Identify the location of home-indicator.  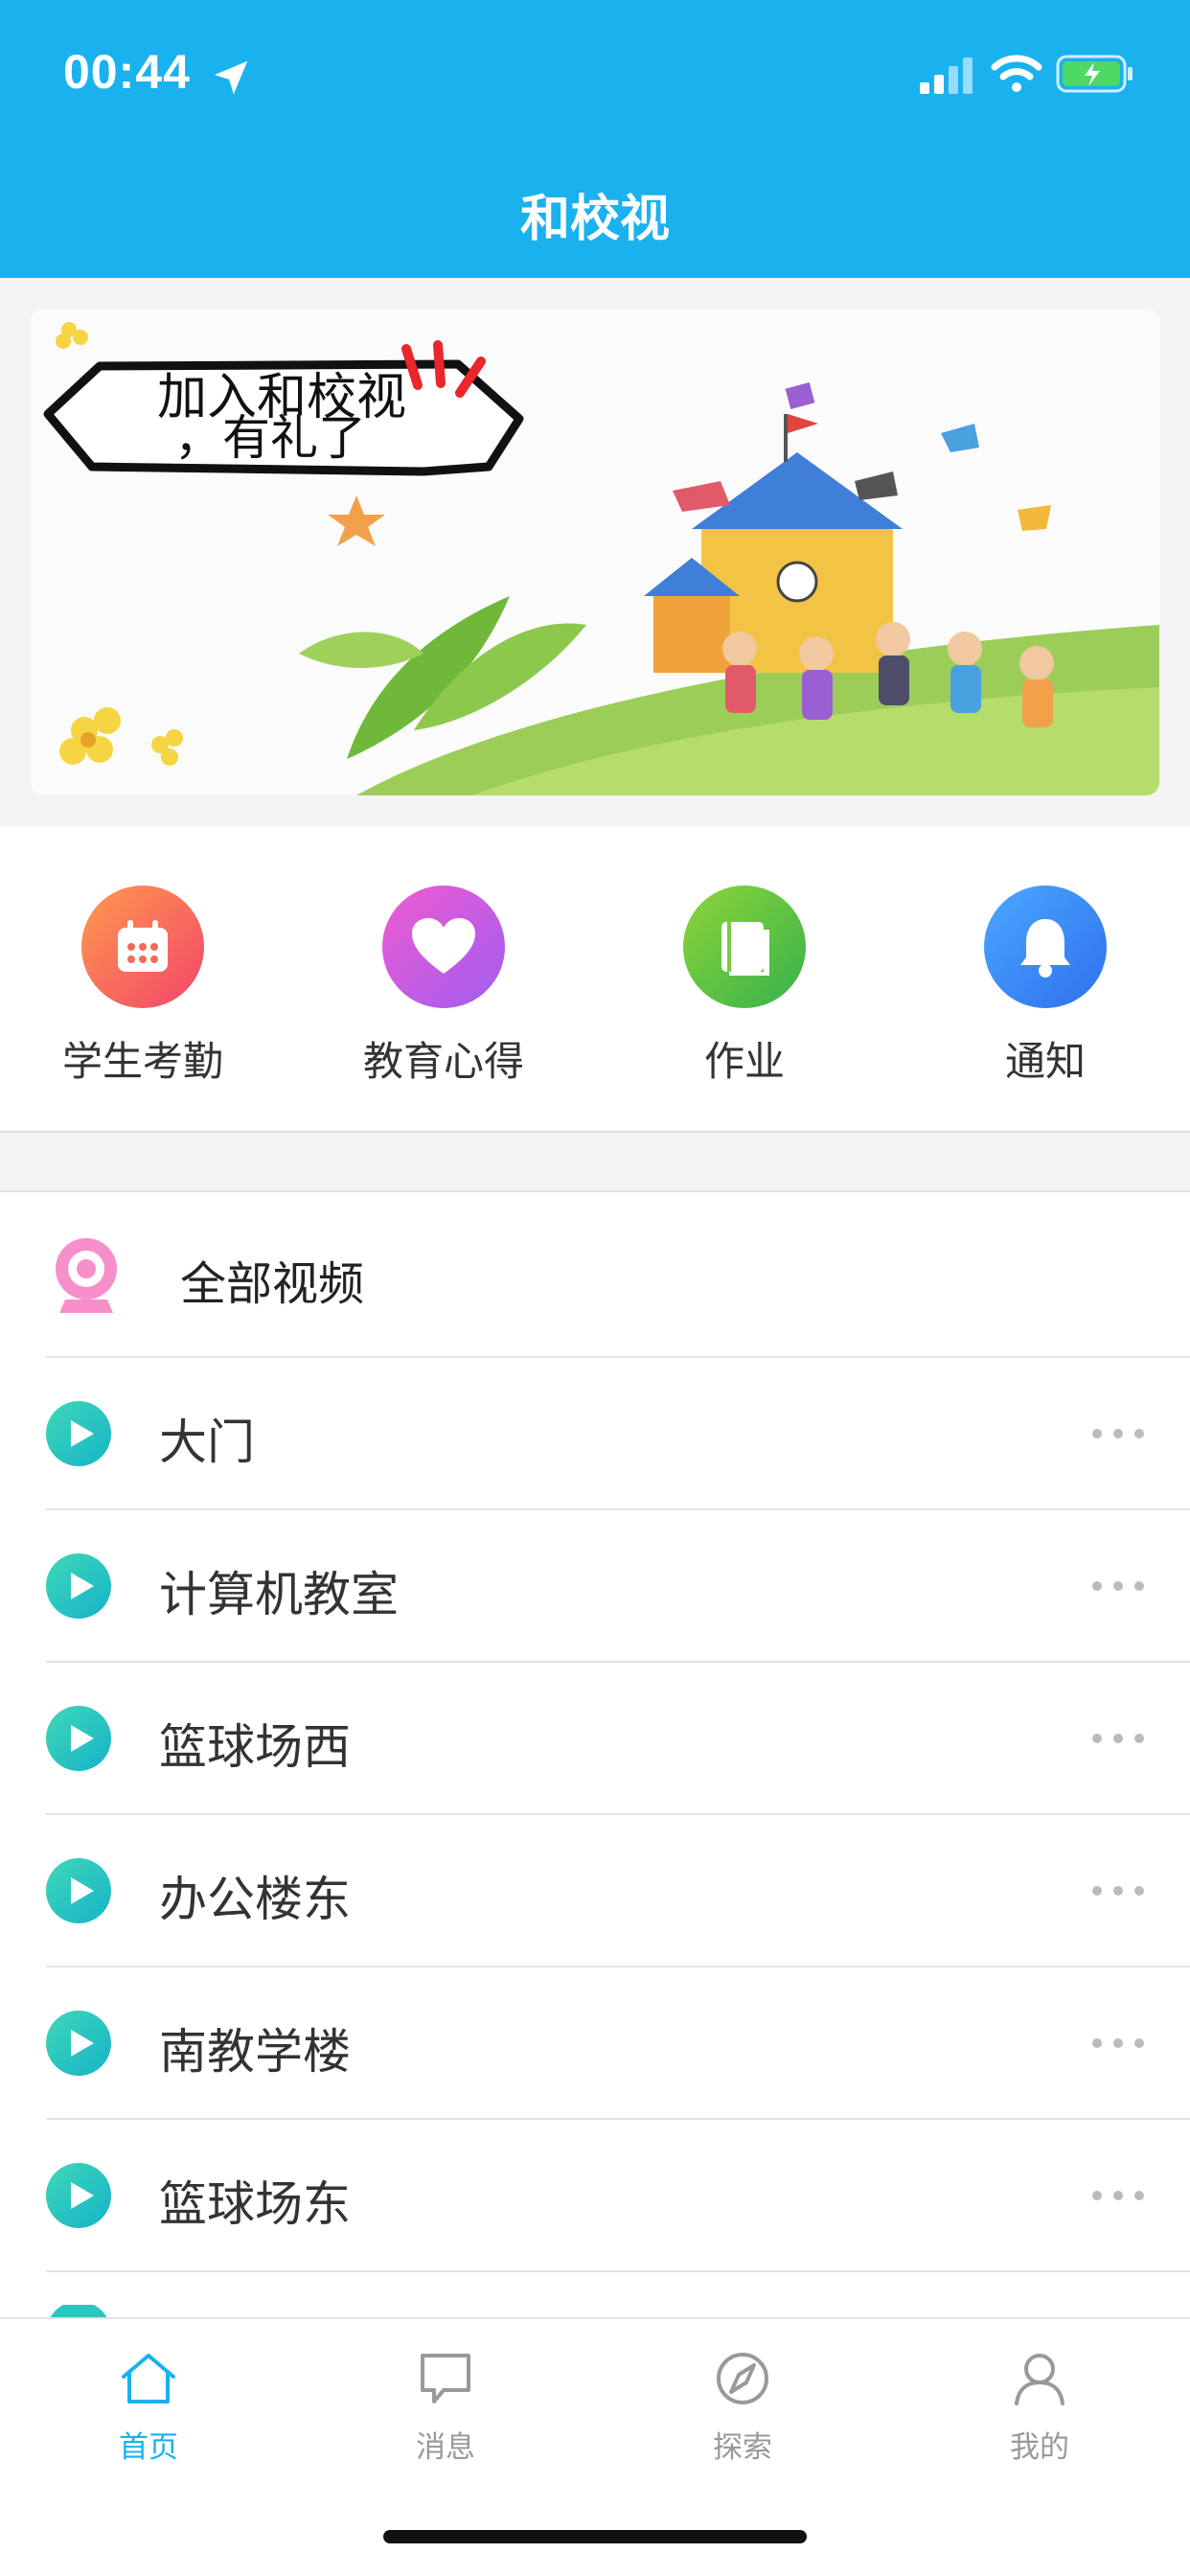
(595, 2536).